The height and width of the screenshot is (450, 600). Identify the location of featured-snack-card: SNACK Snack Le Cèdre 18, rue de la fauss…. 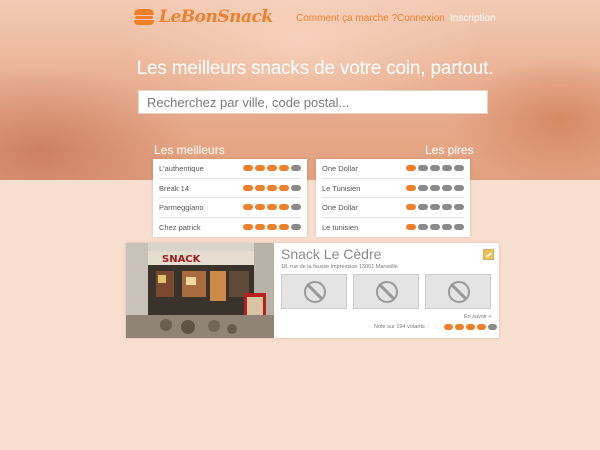
(312, 290).